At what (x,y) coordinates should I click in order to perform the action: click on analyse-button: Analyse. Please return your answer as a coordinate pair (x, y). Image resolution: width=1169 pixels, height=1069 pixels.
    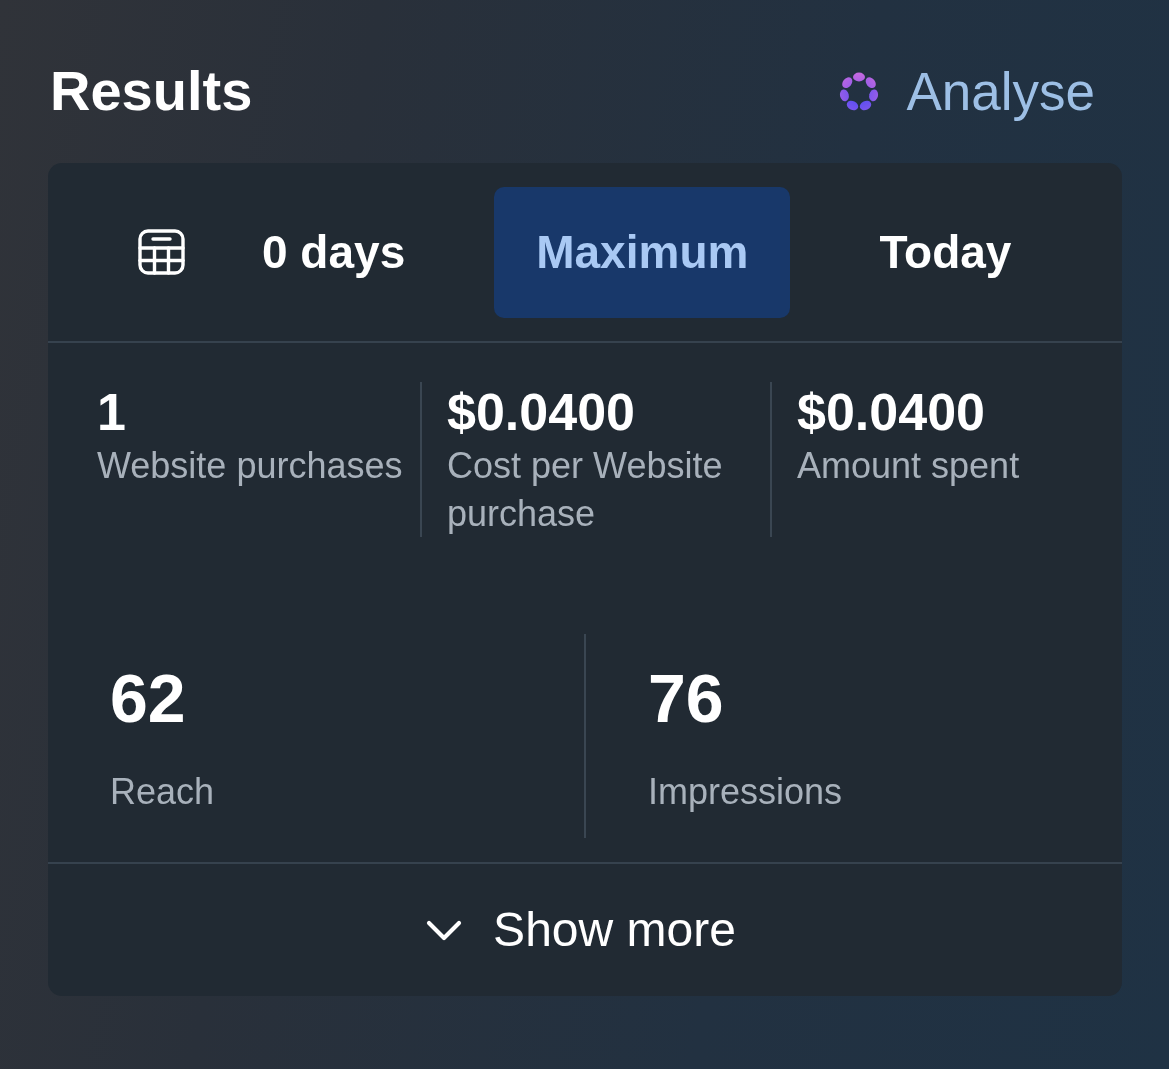
    Looking at the image, I should click on (965, 91).